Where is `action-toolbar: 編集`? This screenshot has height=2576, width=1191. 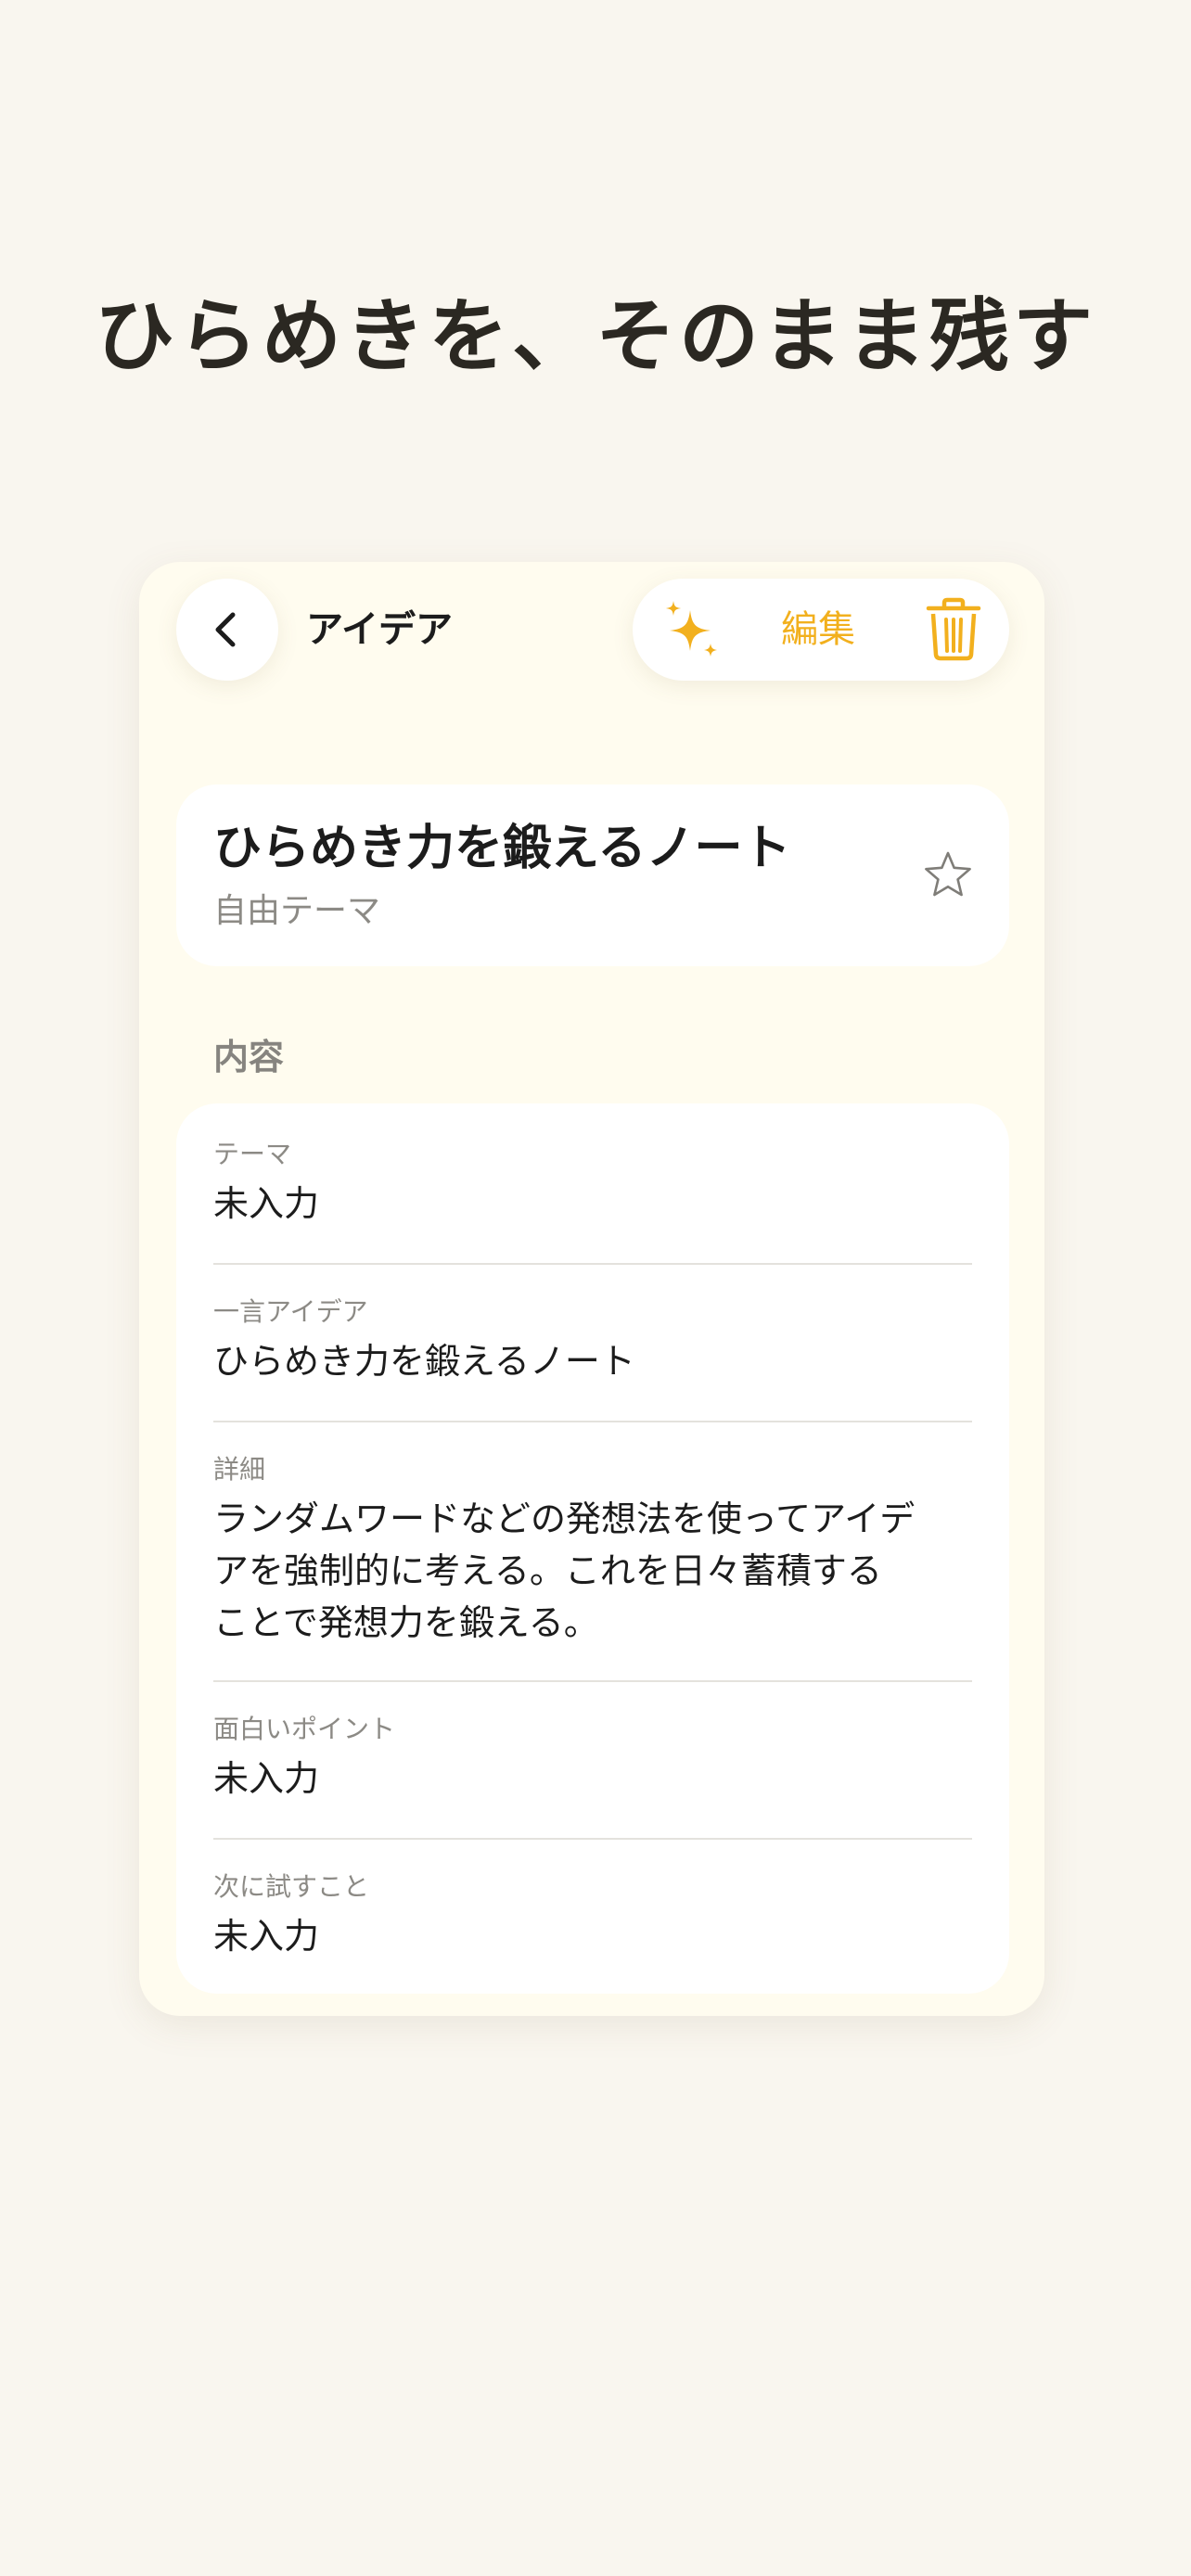
action-toolbar: 編集 is located at coordinates (821, 630).